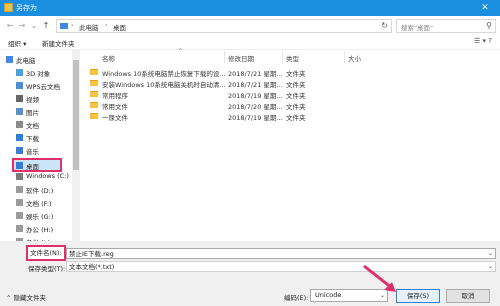 This screenshot has width=500, height=306. Describe the element at coordinates (89, 27) in the screenshot. I see `breadcrumb-this-pc: 此电脑` at that location.